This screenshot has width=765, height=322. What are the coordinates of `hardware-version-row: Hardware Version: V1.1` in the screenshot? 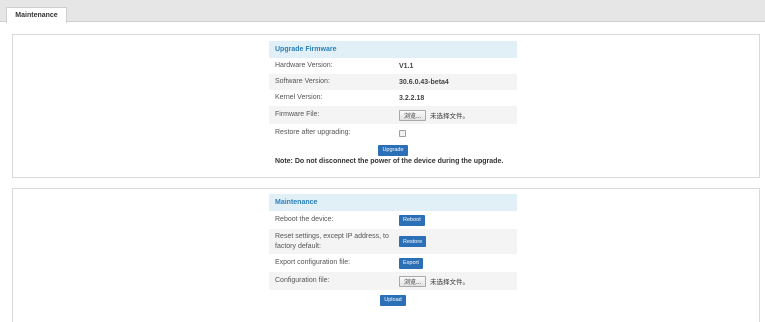 It's located at (393, 66).